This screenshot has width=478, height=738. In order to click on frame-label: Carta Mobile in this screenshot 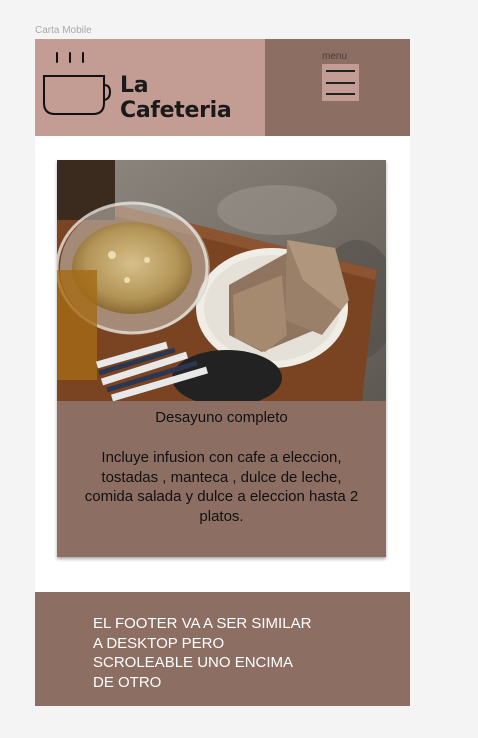, I will do `click(63, 30)`.